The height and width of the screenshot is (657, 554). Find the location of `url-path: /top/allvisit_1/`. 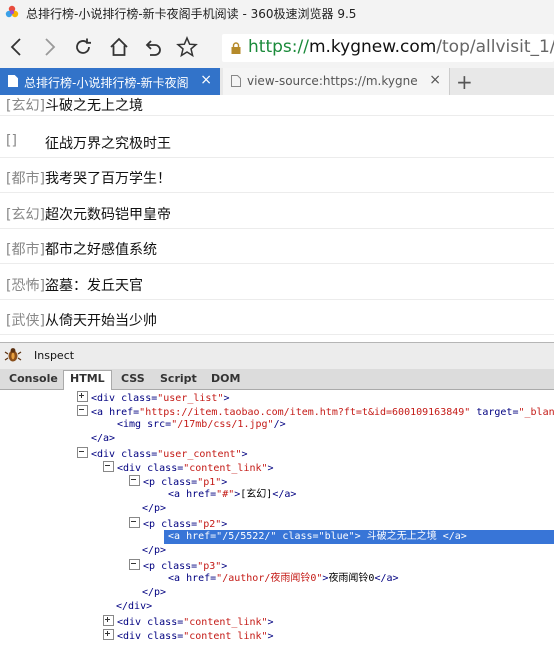

url-path: /top/allvisit_1/ is located at coordinates (495, 47).